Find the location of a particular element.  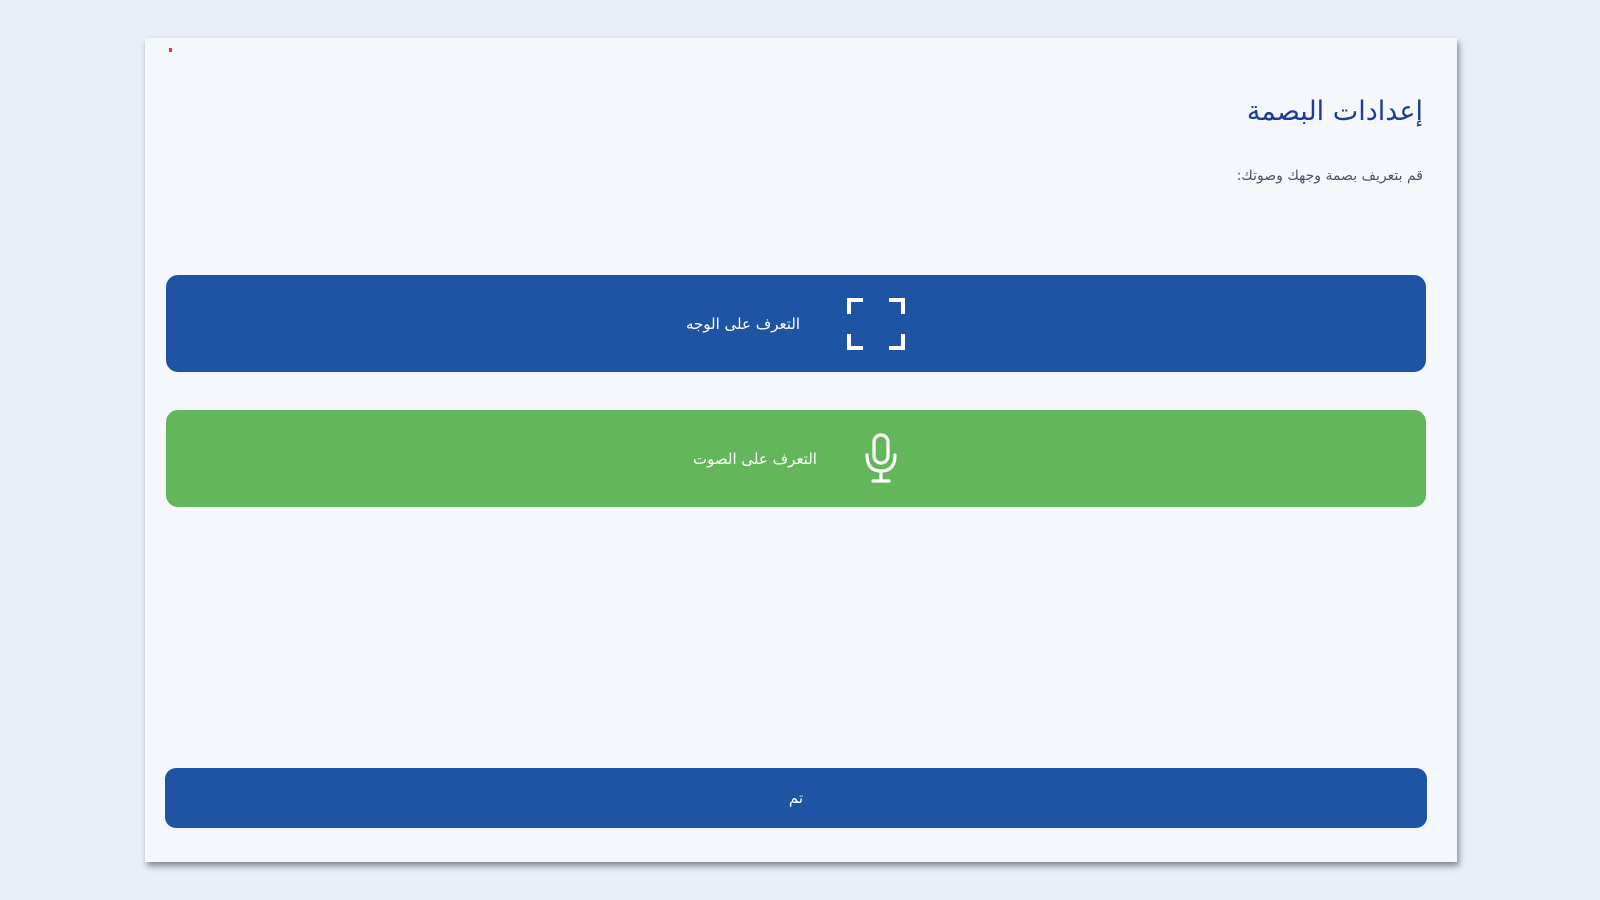

done-button-label: تم is located at coordinates (796, 798).